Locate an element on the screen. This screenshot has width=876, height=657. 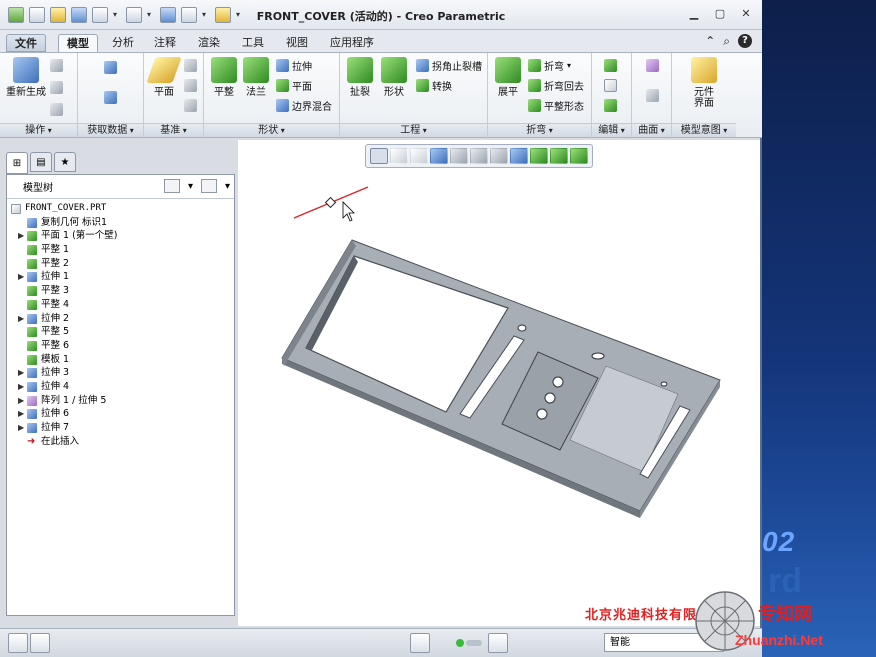
tree-item: ▶ 拉伸 6 is located at coordinates (120, 414).